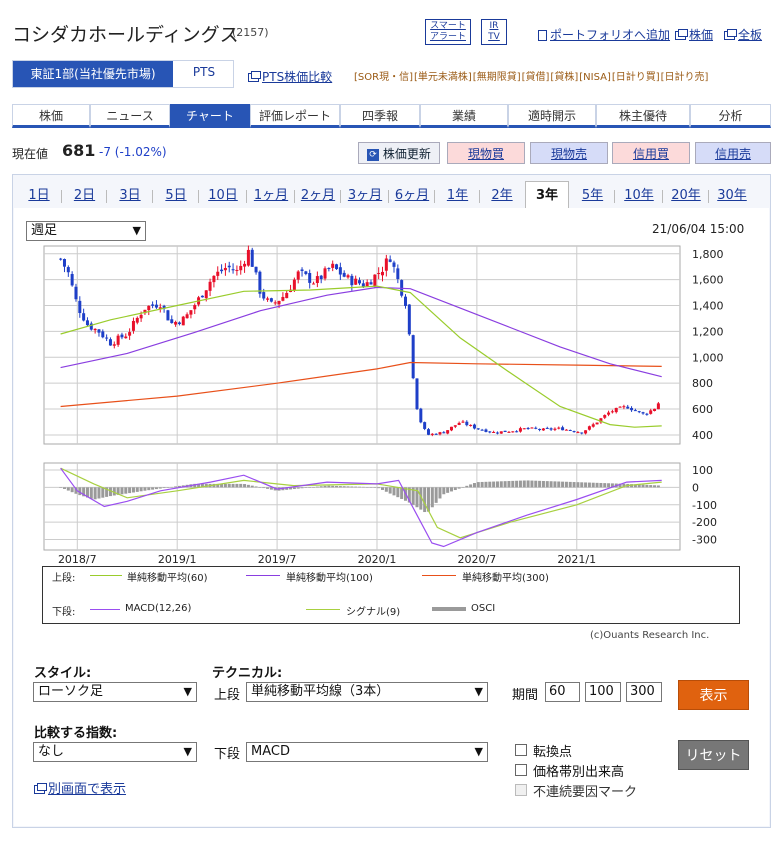 This screenshot has height=844, width=777. What do you see at coordinates (158, 608) in the screenshot?
I see `legend-macd: MACD(12,26)` at bounding box center [158, 608].